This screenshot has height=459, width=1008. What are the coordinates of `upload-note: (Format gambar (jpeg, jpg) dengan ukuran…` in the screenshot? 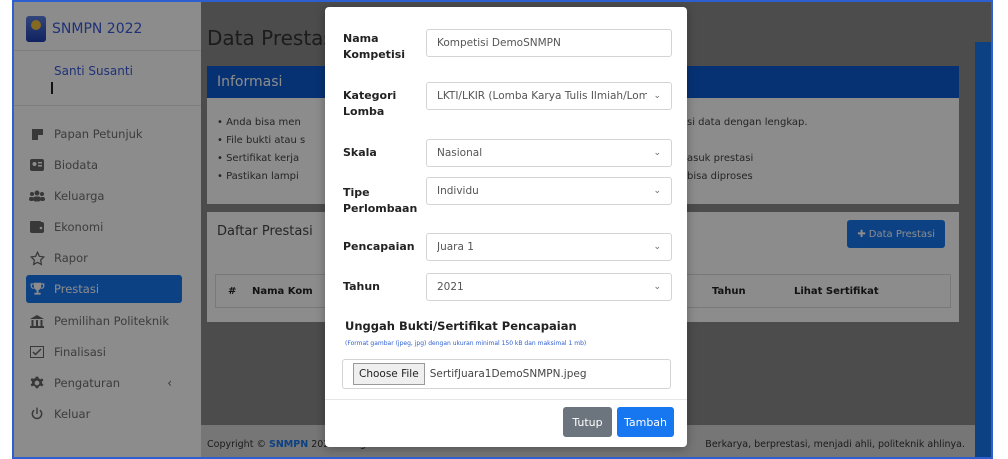 It's located at (466, 343).